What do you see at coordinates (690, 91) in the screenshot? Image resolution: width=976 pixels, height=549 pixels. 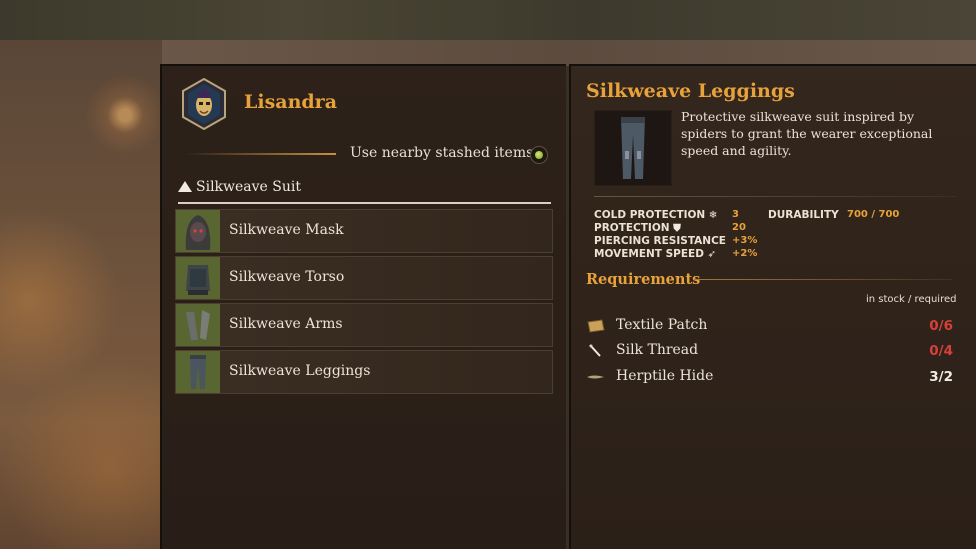 I see `item-title: Silkweave Leggings` at bounding box center [690, 91].